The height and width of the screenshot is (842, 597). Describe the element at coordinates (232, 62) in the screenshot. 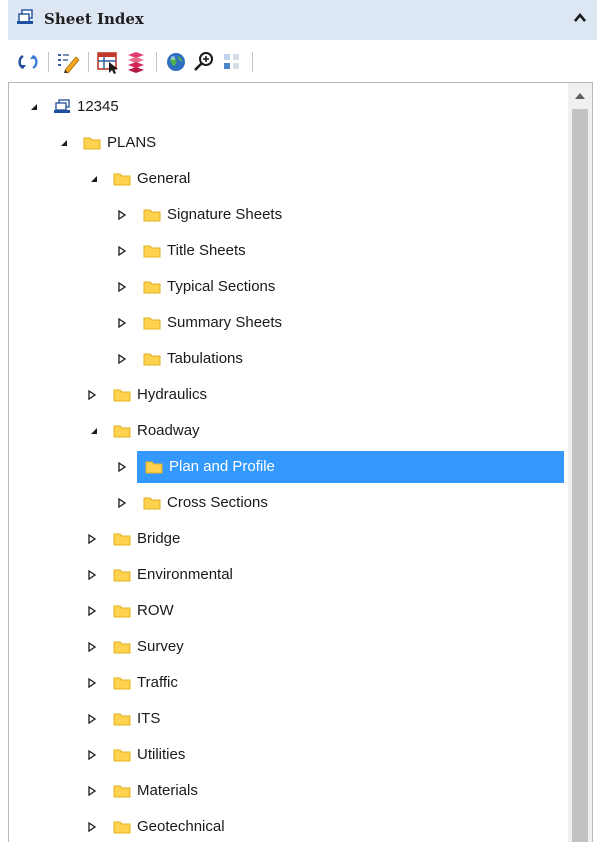

I see `grid-view-icon` at that location.